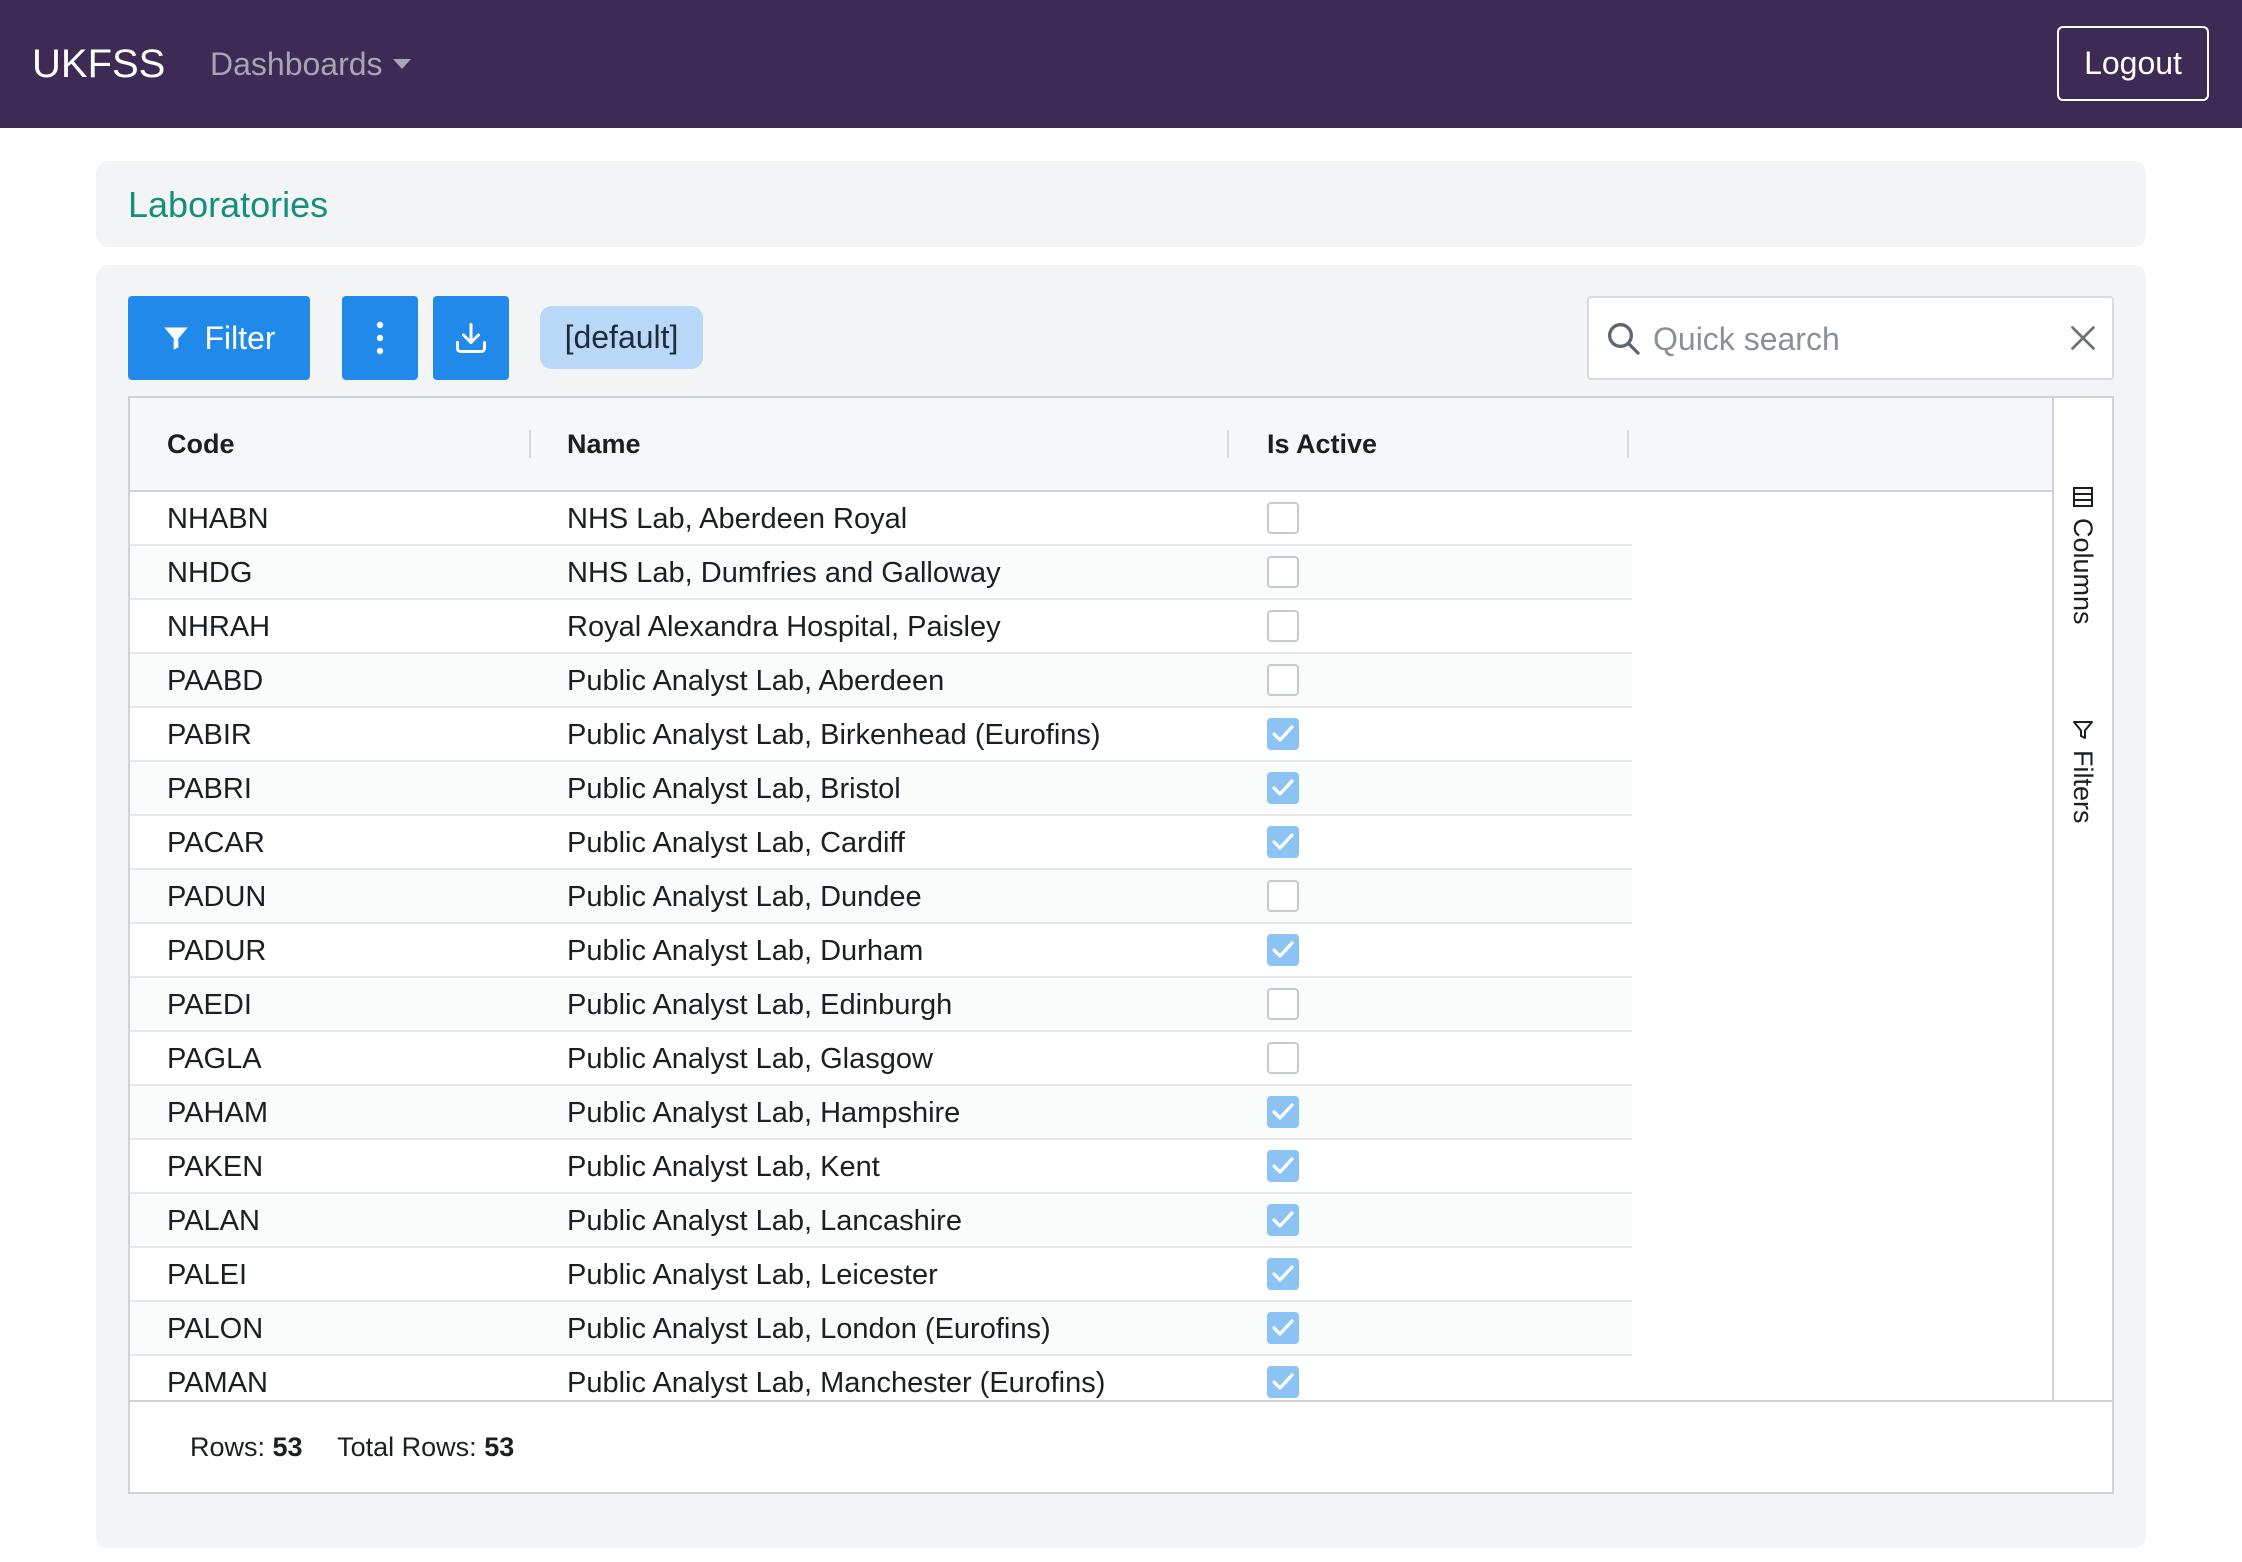 Image resolution: width=2242 pixels, height=1562 pixels. I want to click on cell-name: Public Analyst Lab, Bristol, so click(734, 789).